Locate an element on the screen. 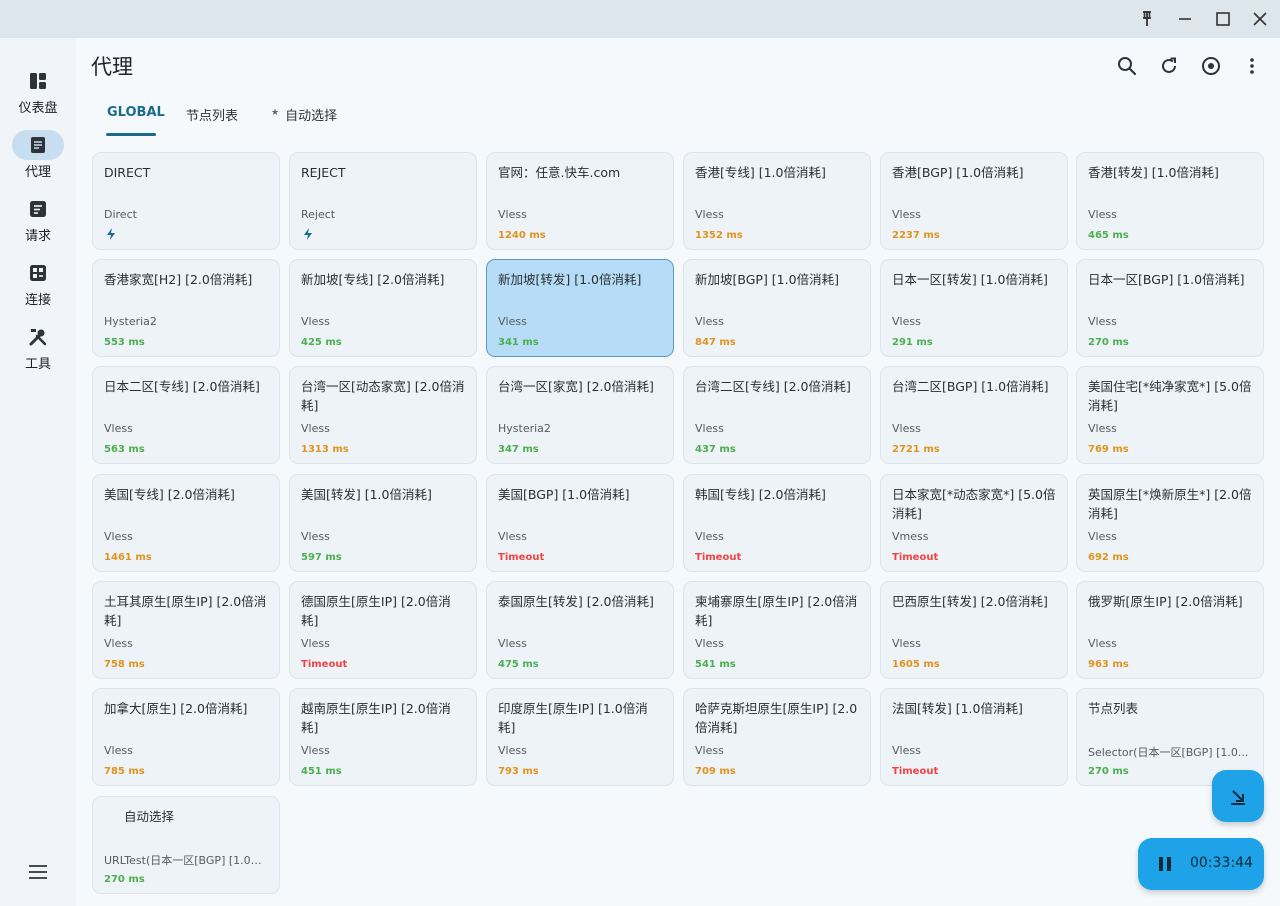 The height and width of the screenshot is (906, 1280). proxy-name: 日本家宽[*动态家宽*] [5.0倍消耗] is located at coordinates (974, 504).